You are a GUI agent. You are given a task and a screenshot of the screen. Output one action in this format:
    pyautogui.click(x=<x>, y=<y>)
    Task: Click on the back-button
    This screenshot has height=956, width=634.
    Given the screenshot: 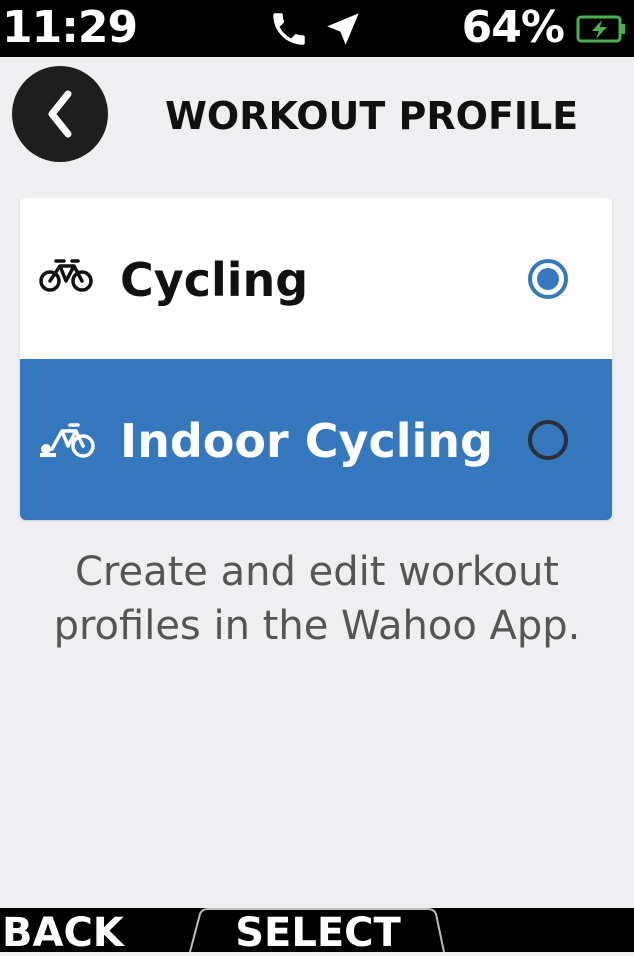 What is the action you would take?
    pyautogui.click(x=60, y=114)
    